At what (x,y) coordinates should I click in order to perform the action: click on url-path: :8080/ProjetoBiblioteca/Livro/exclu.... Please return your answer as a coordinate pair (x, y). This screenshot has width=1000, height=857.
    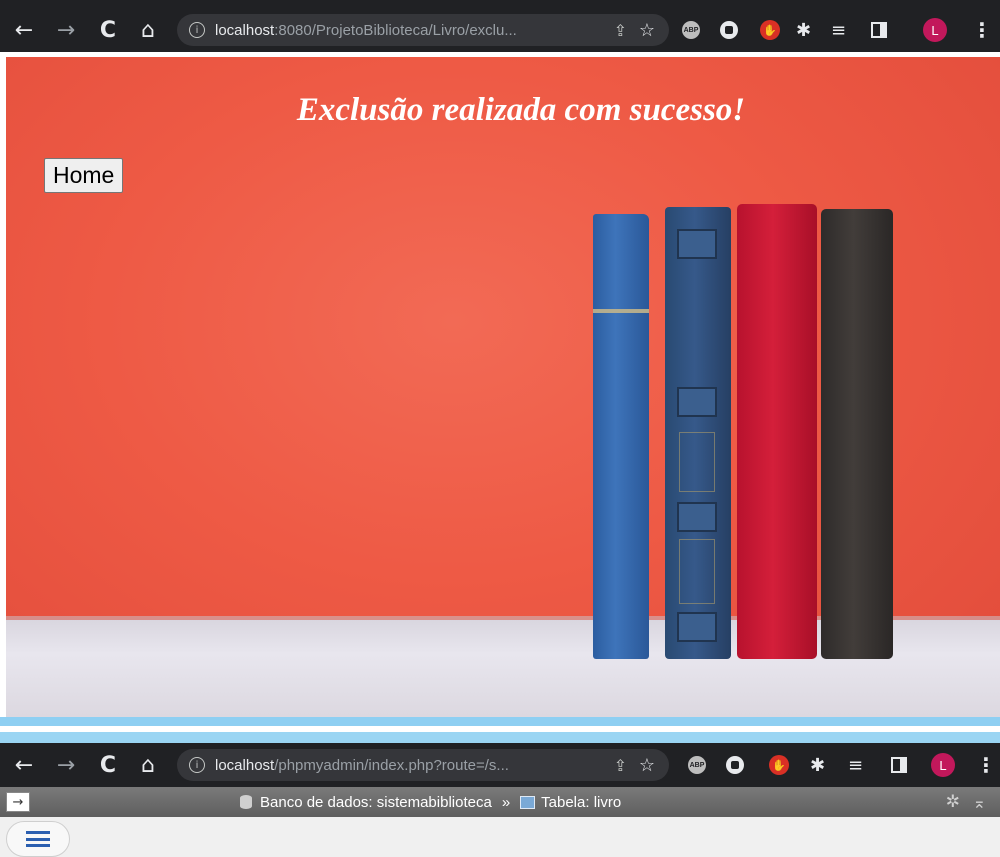
    Looking at the image, I should click on (395, 30).